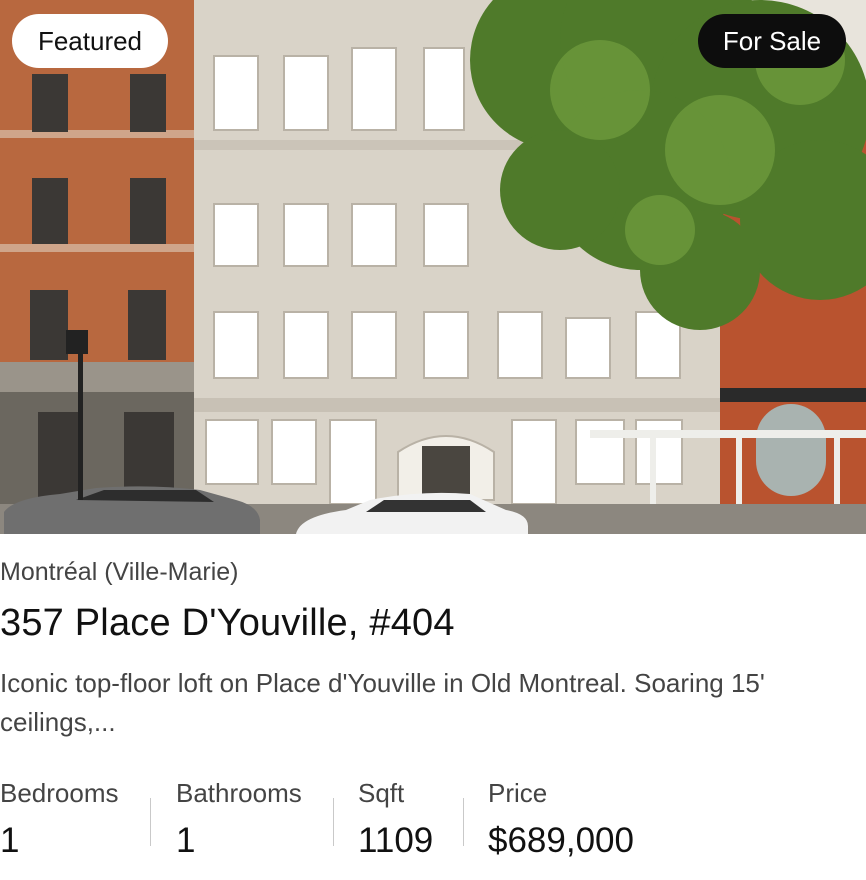  I want to click on bathrooms-value: 1, so click(186, 840).